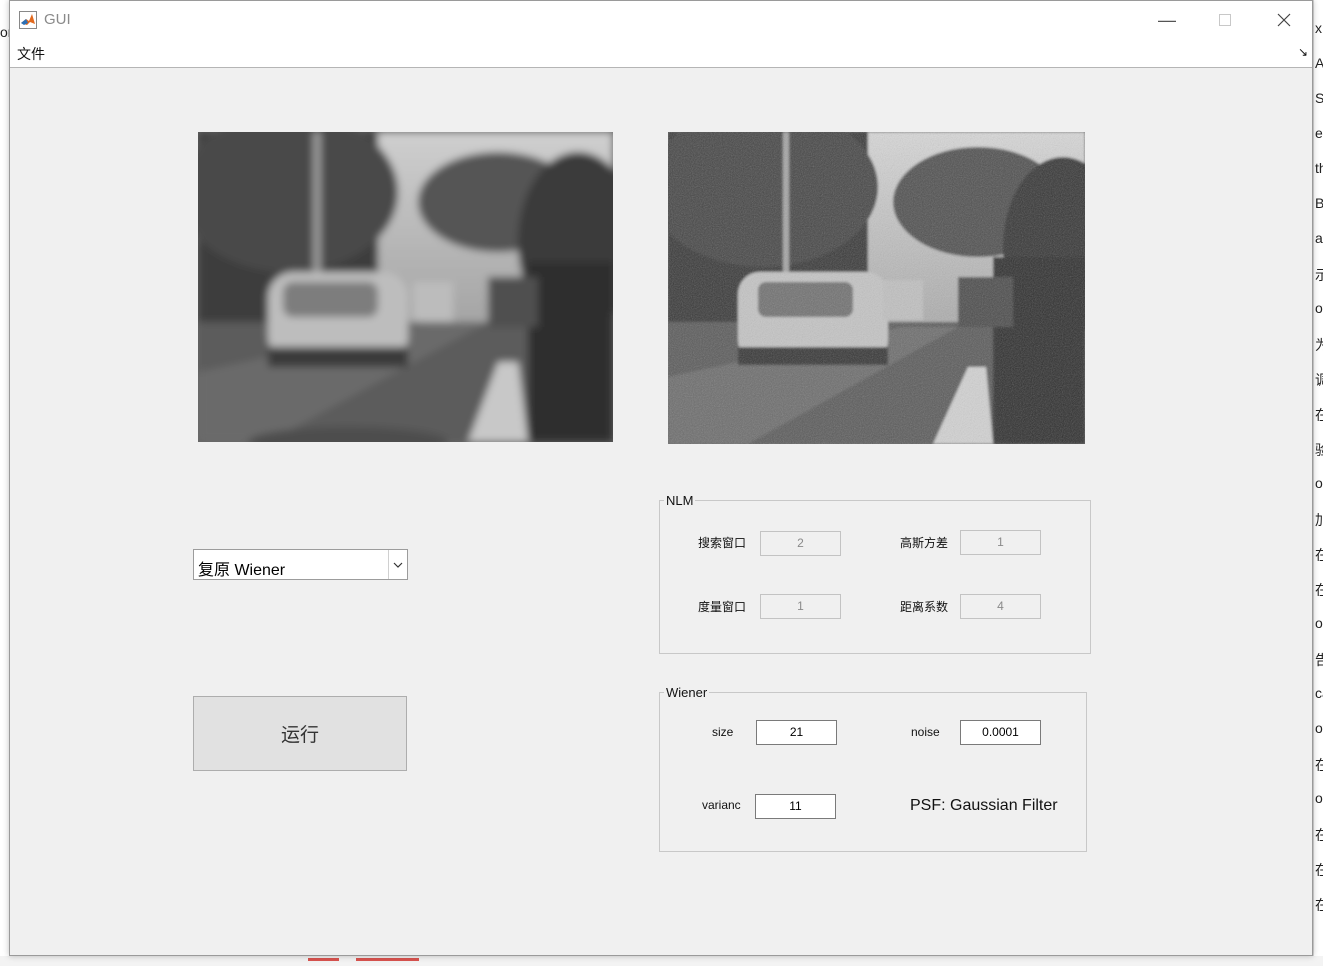  What do you see at coordinates (1319, 98) in the screenshot?
I see `background-text-fragment: S` at bounding box center [1319, 98].